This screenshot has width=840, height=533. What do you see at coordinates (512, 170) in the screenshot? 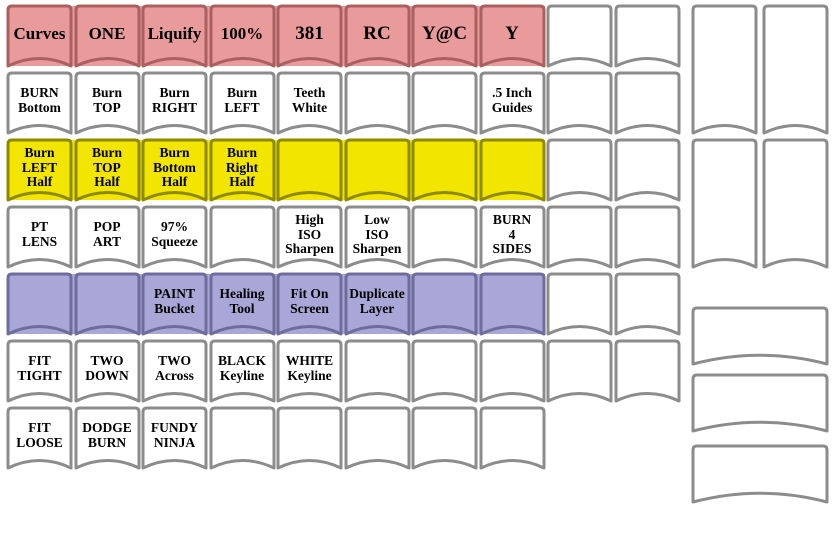
I see `tag-r3-c8` at bounding box center [512, 170].